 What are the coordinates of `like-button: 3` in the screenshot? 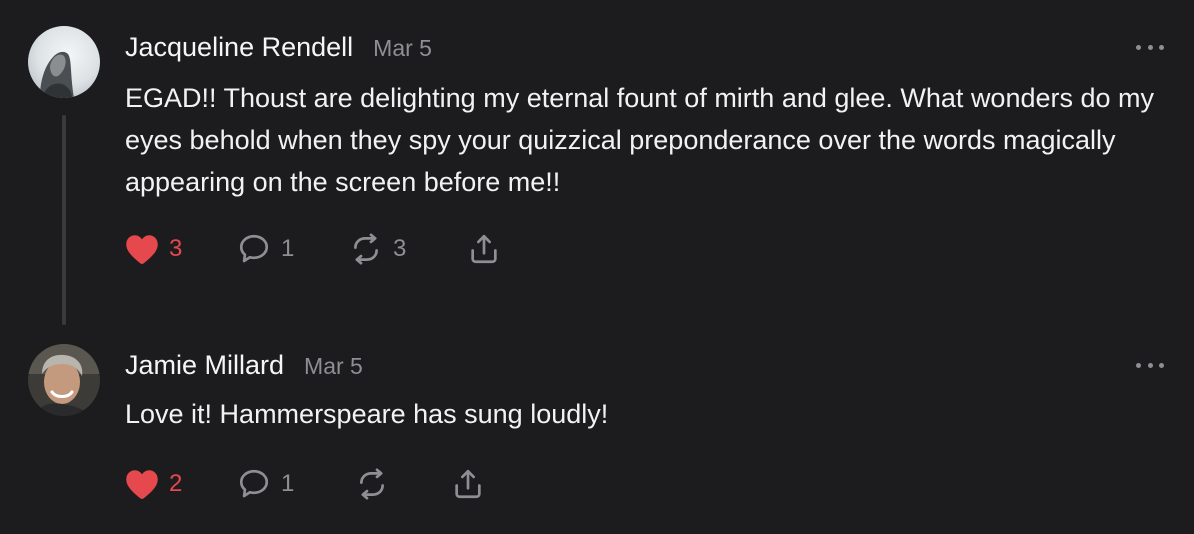 It's located at (153, 249).